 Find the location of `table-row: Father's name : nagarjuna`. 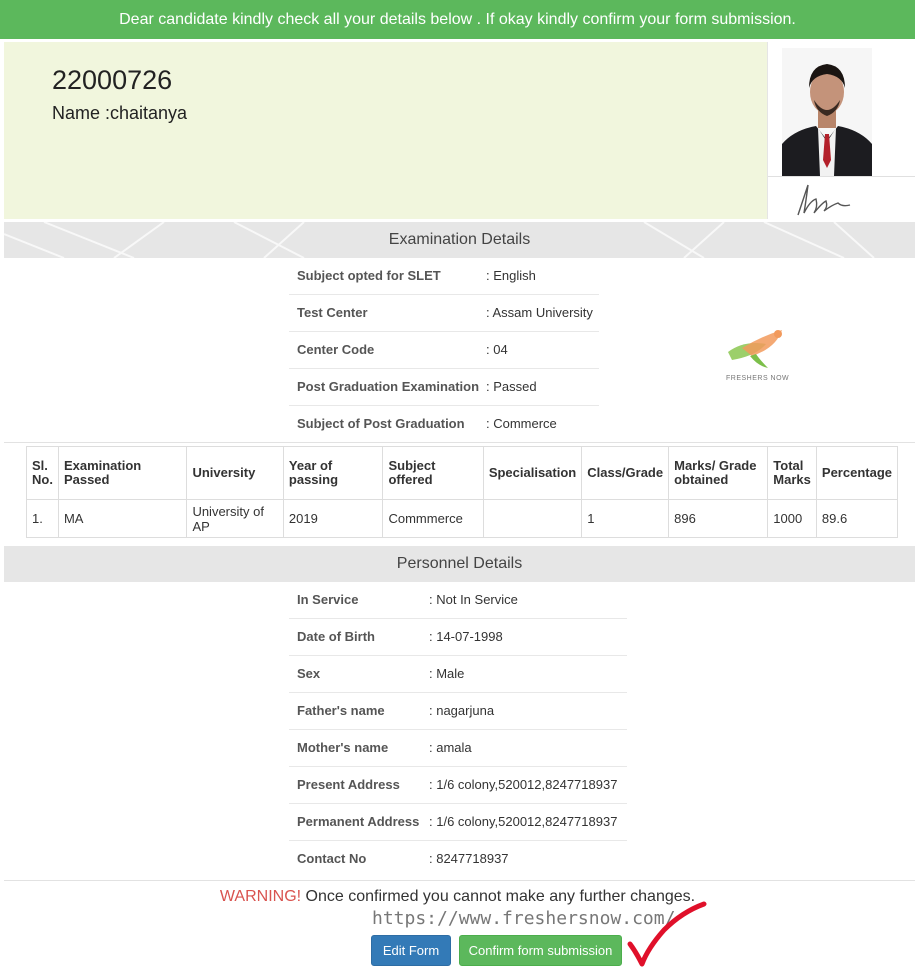

table-row: Father's name : nagarjuna is located at coordinates (458, 711).